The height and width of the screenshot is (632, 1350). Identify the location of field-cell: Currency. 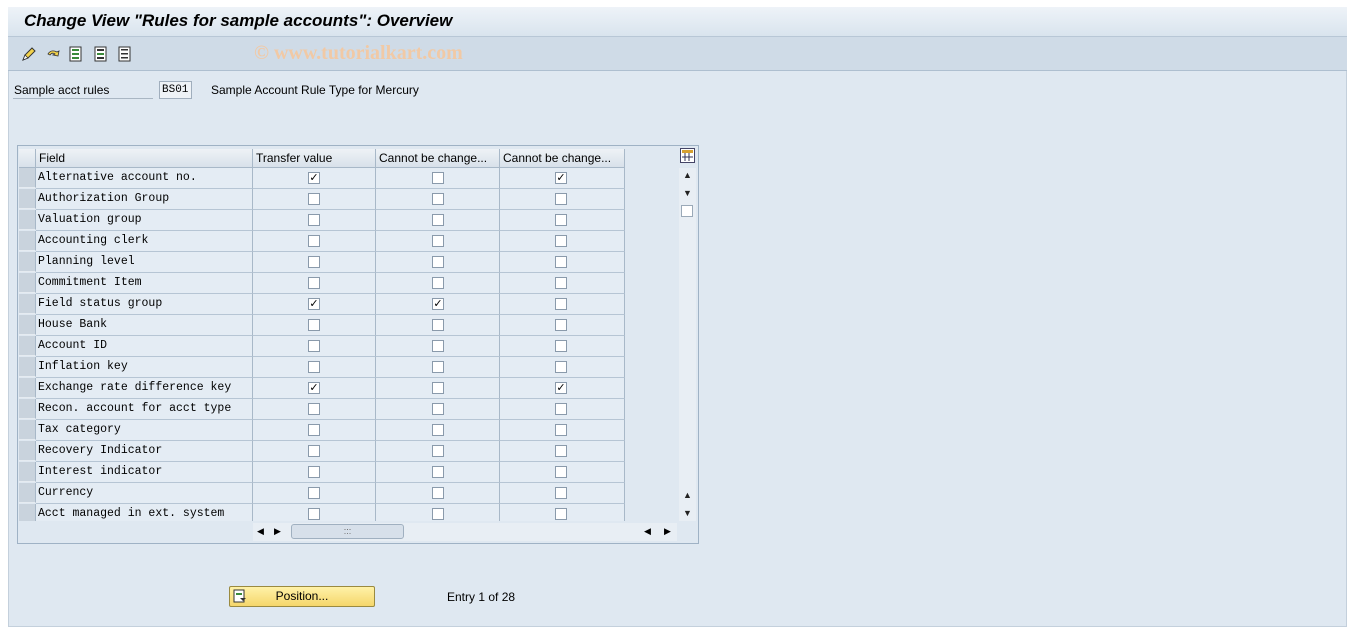
(144, 493).